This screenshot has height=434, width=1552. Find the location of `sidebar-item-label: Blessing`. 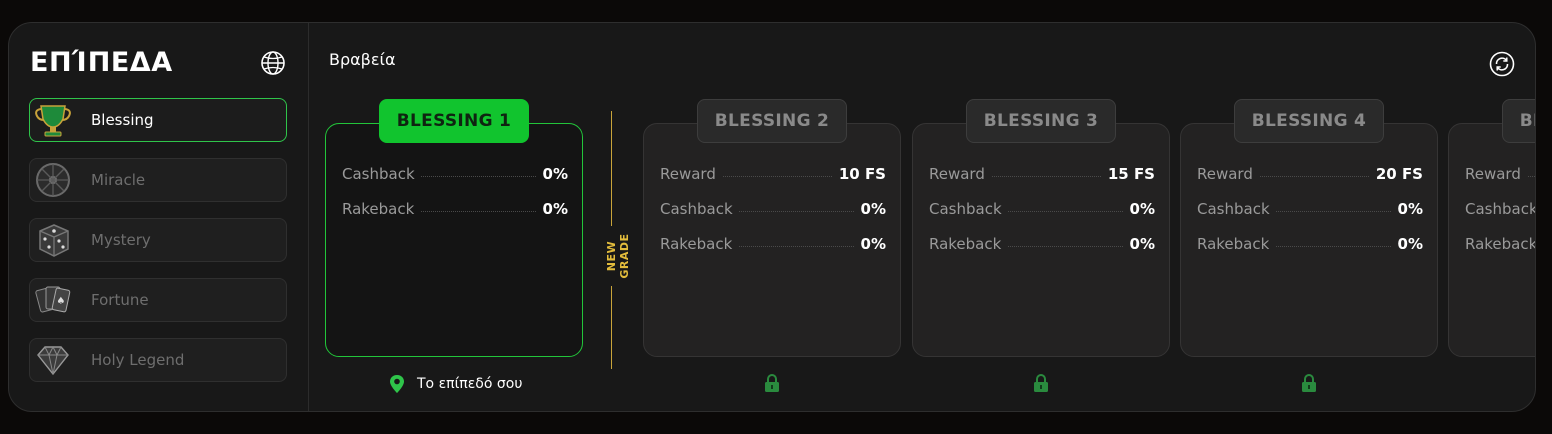

sidebar-item-label: Blessing is located at coordinates (122, 120).